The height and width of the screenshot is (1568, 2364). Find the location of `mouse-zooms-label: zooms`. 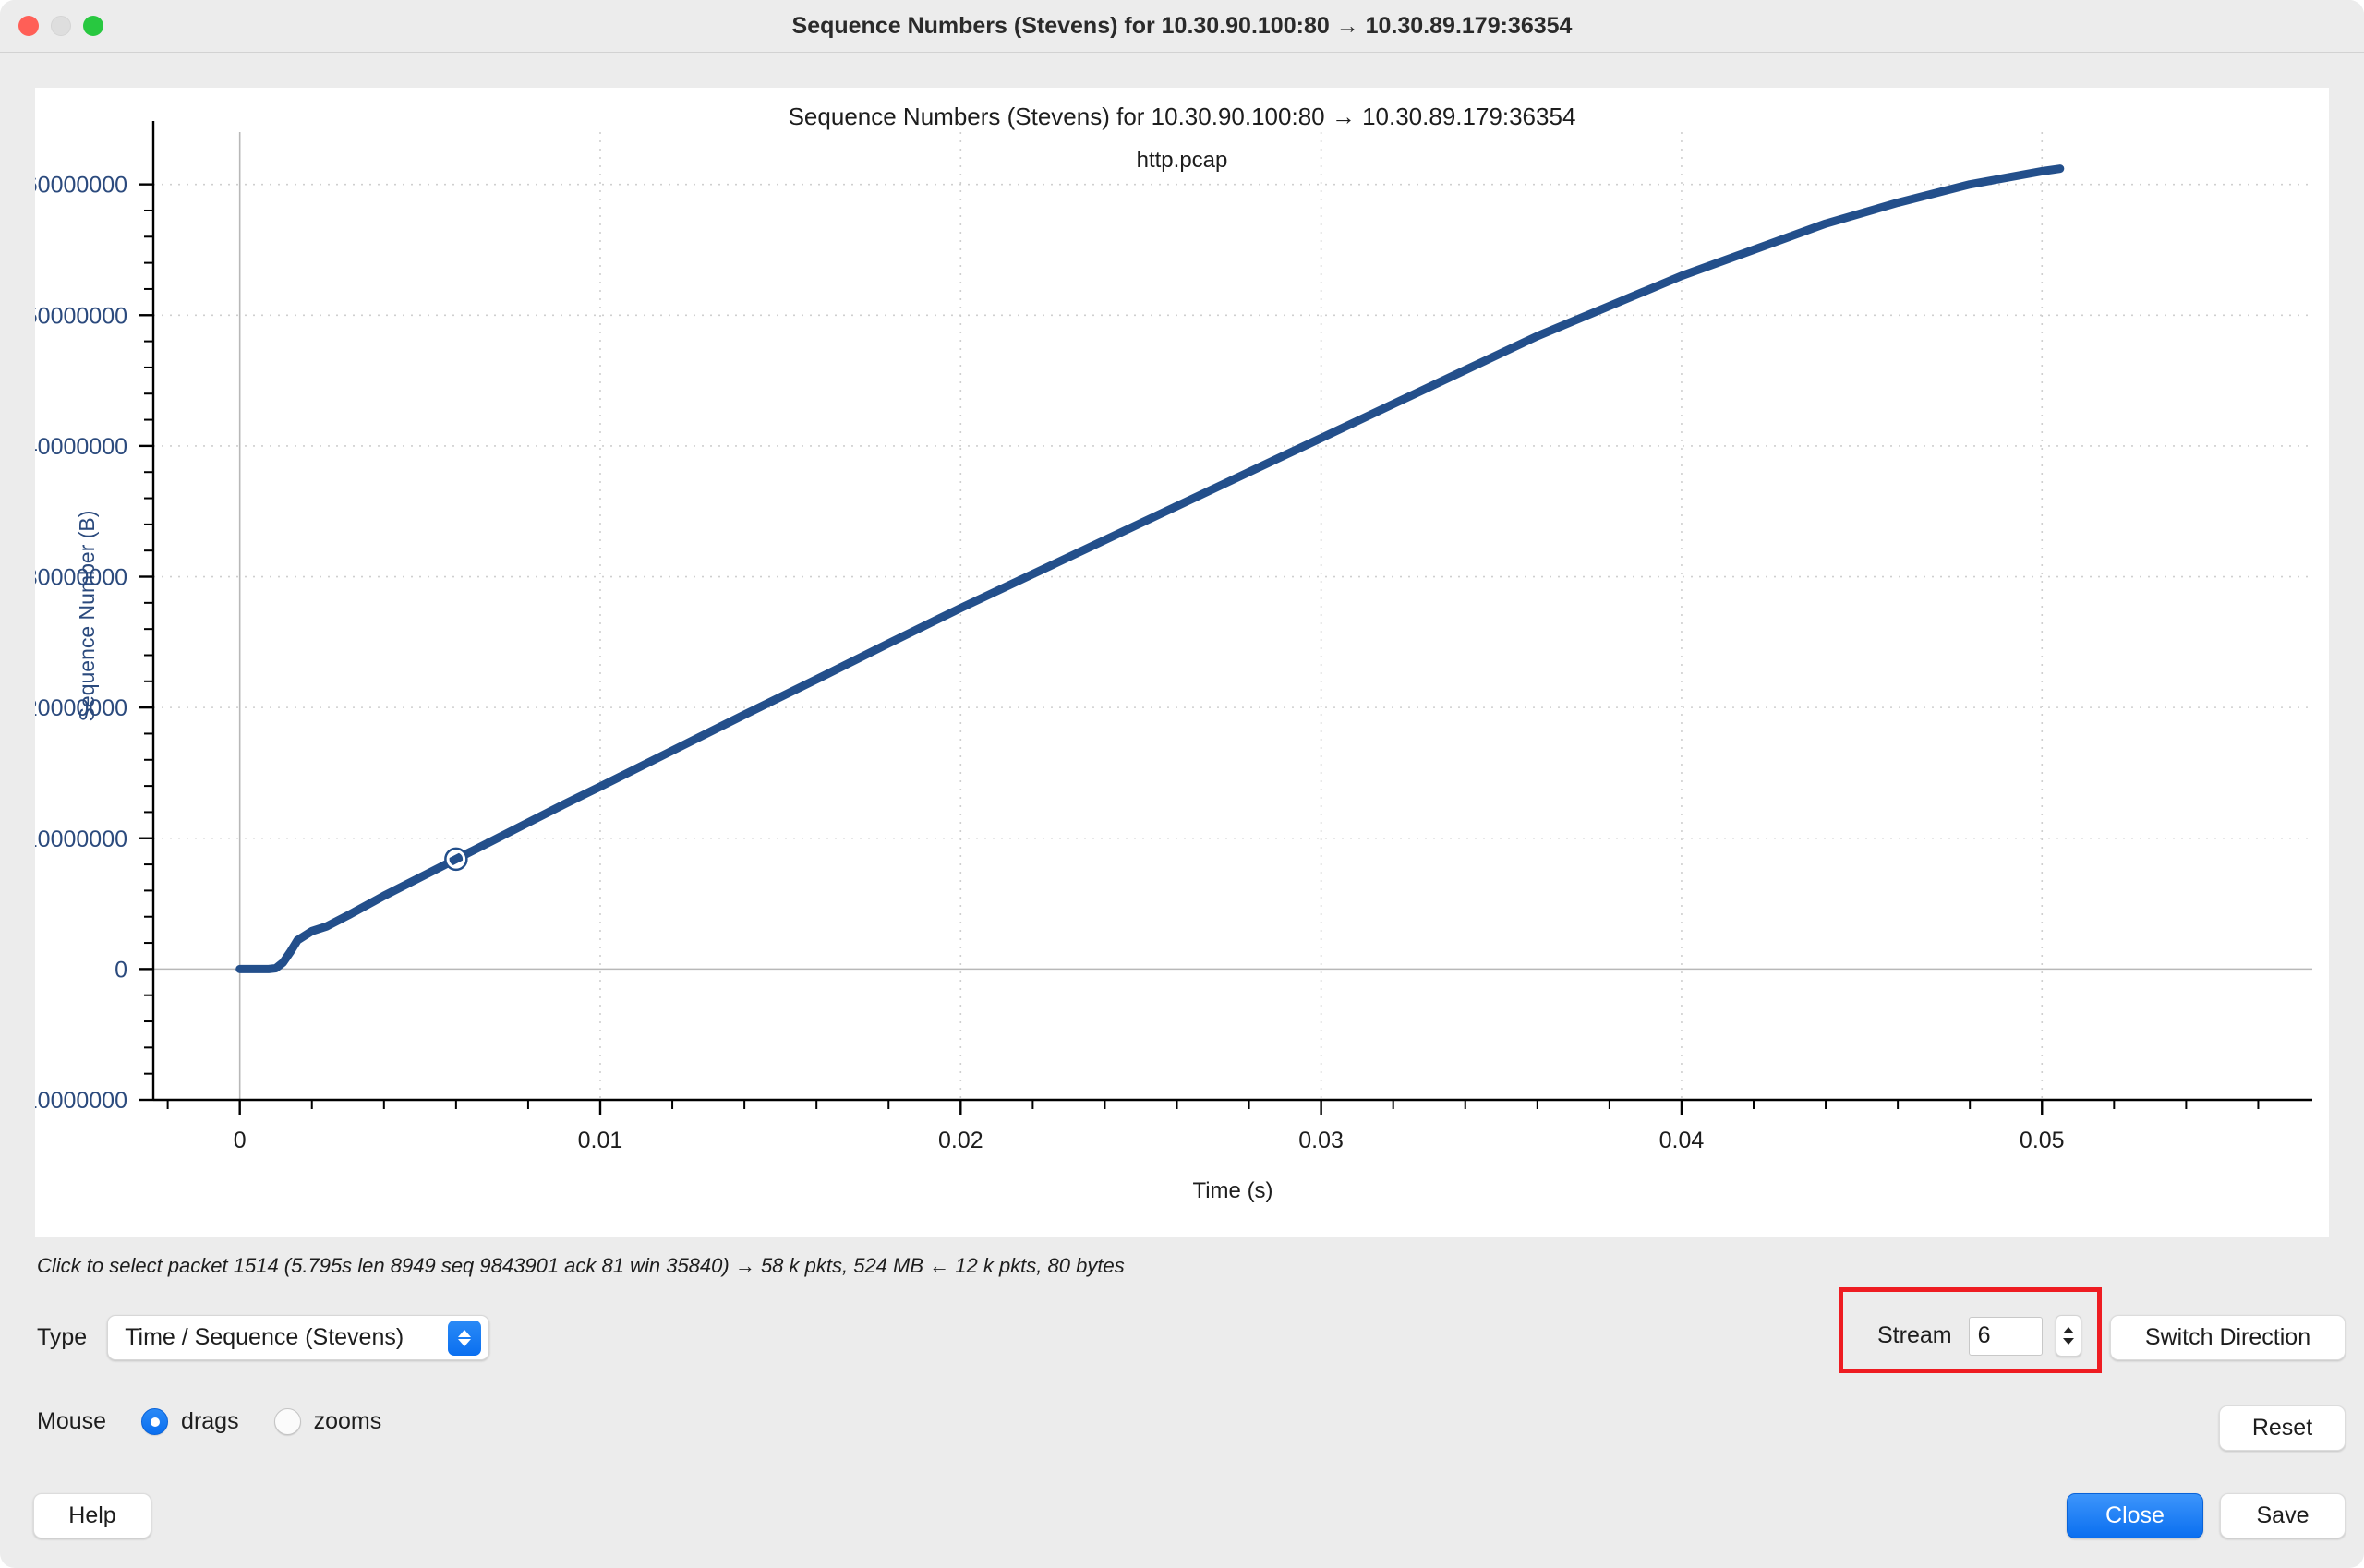

mouse-zooms-label: zooms is located at coordinates (347, 1421).